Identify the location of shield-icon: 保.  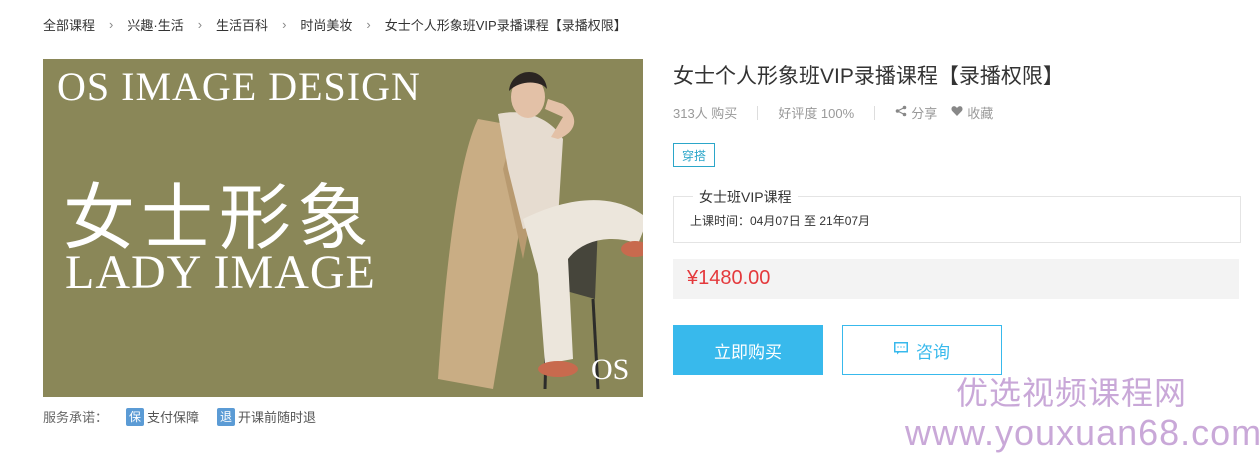
(135, 416).